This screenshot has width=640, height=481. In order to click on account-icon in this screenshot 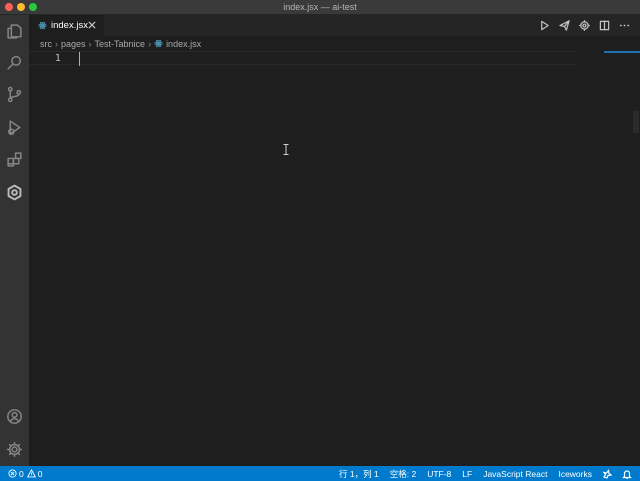, I will do `click(14, 416)`.